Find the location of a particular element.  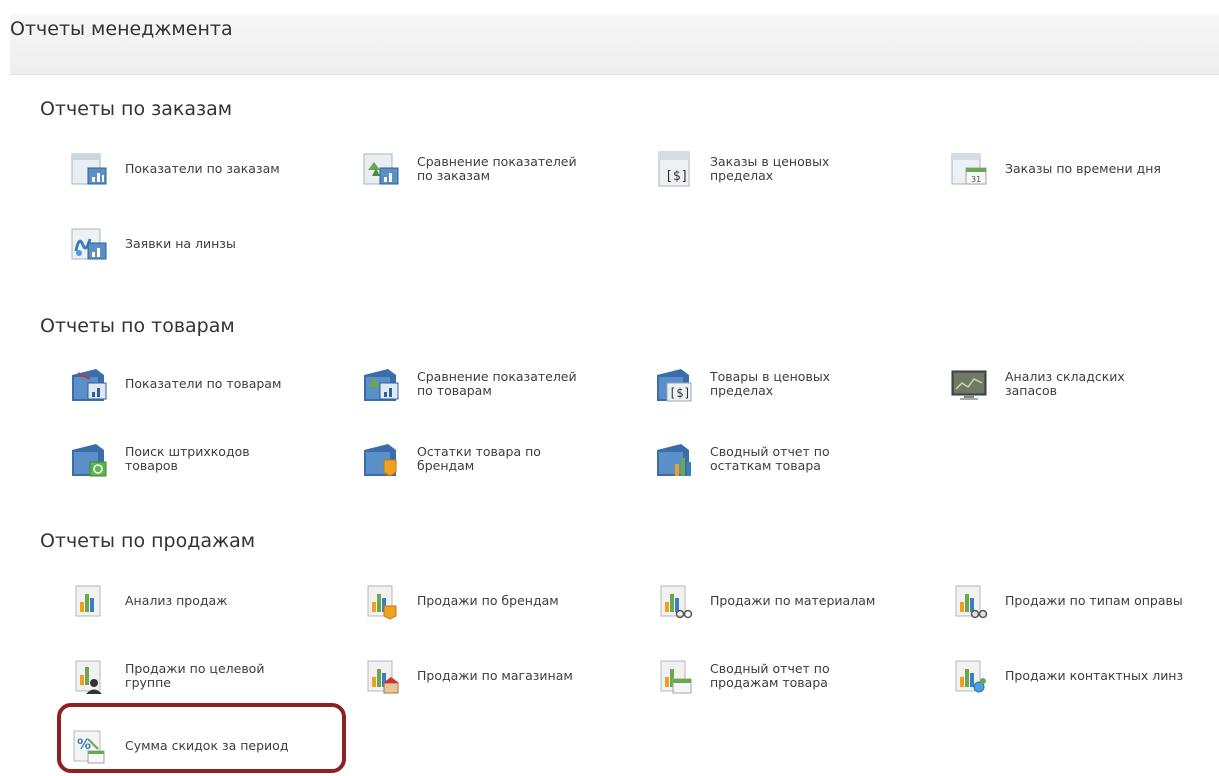

highlight-frame is located at coordinates (201, 738).